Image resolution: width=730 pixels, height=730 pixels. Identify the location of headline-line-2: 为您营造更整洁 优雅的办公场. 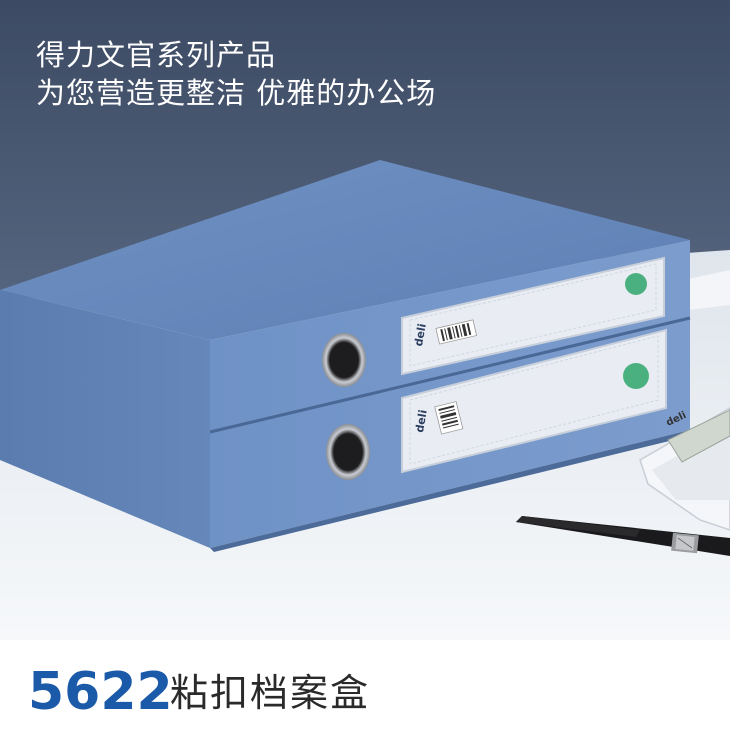
(236, 93).